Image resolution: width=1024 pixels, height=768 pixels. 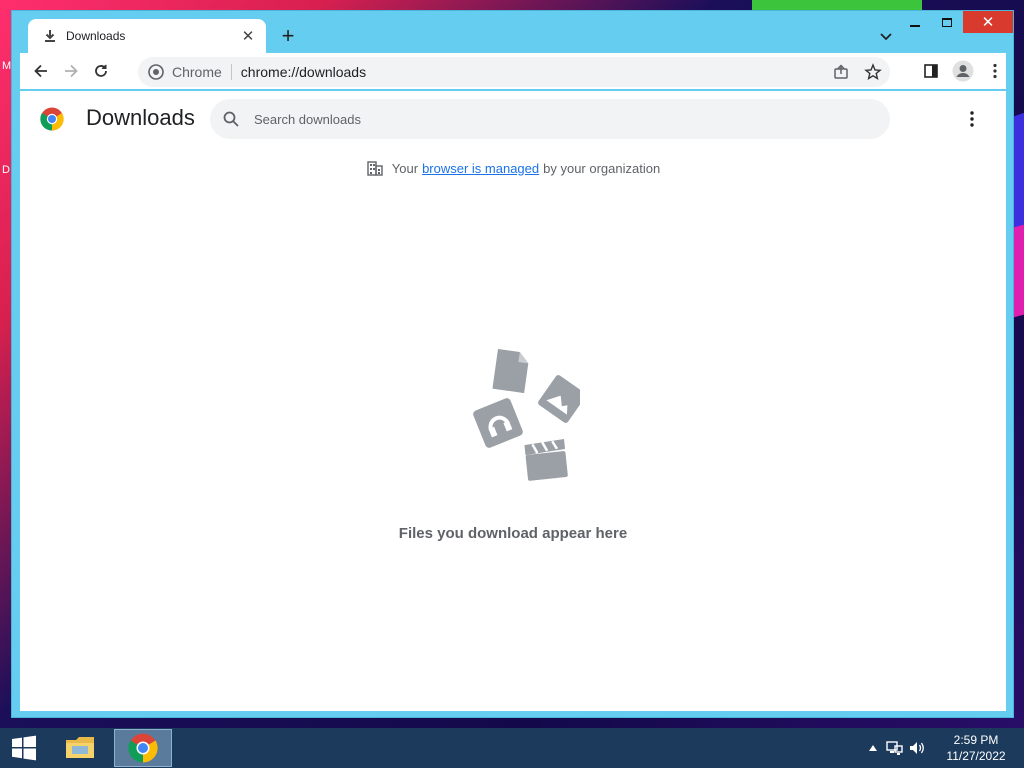 What do you see at coordinates (873, 72) in the screenshot?
I see `bookmark-star-icon` at bounding box center [873, 72].